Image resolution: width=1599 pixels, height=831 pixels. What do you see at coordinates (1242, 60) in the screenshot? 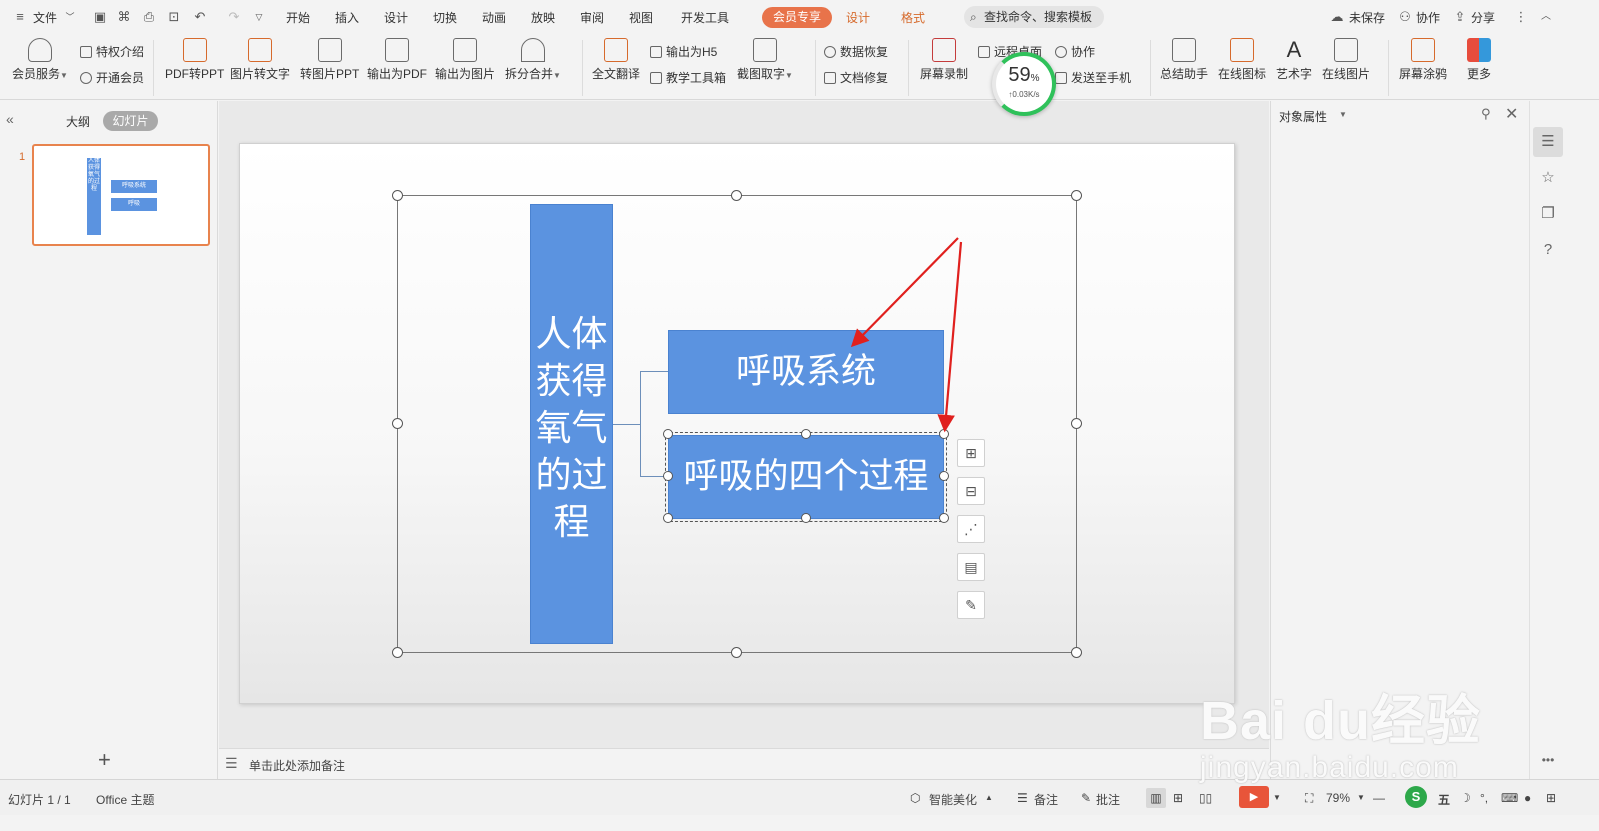
I see `online-icons-button: 在线图标` at bounding box center [1242, 60].